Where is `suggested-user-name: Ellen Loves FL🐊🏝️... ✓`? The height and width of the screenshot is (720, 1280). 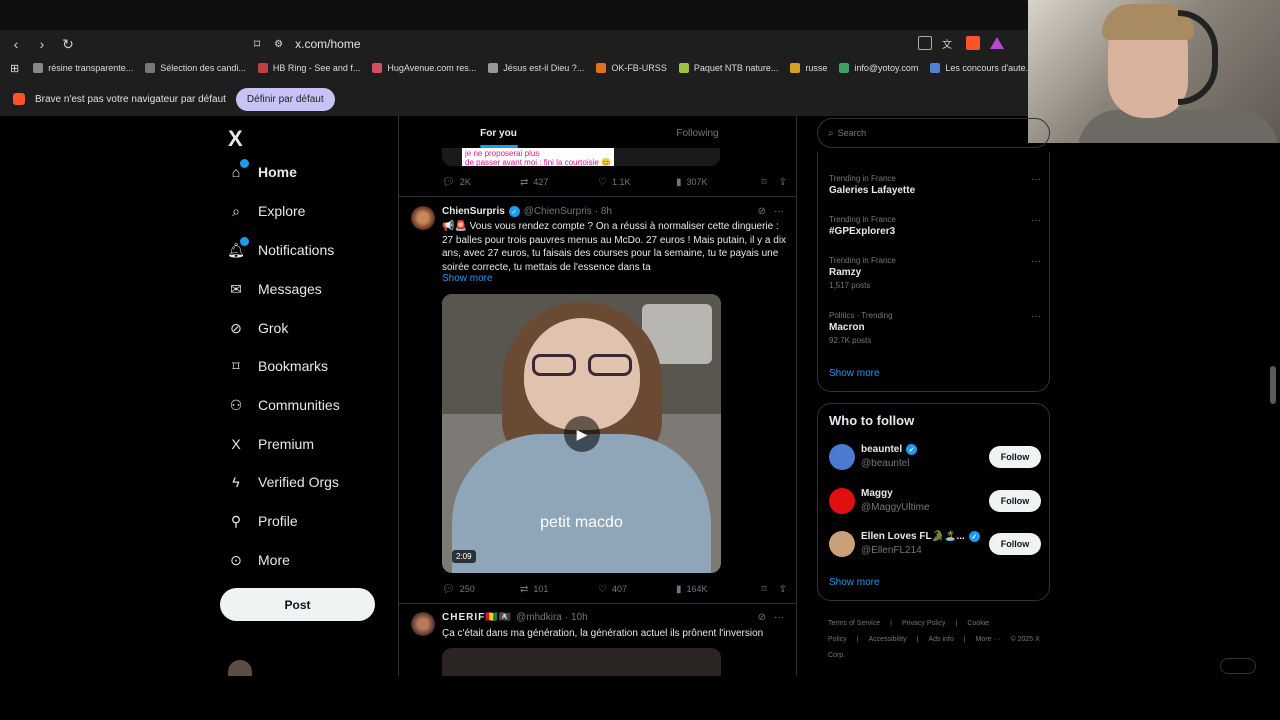
suggested-user-name: Ellen Loves FL🐊🏝️... ✓ is located at coordinates (922, 536).